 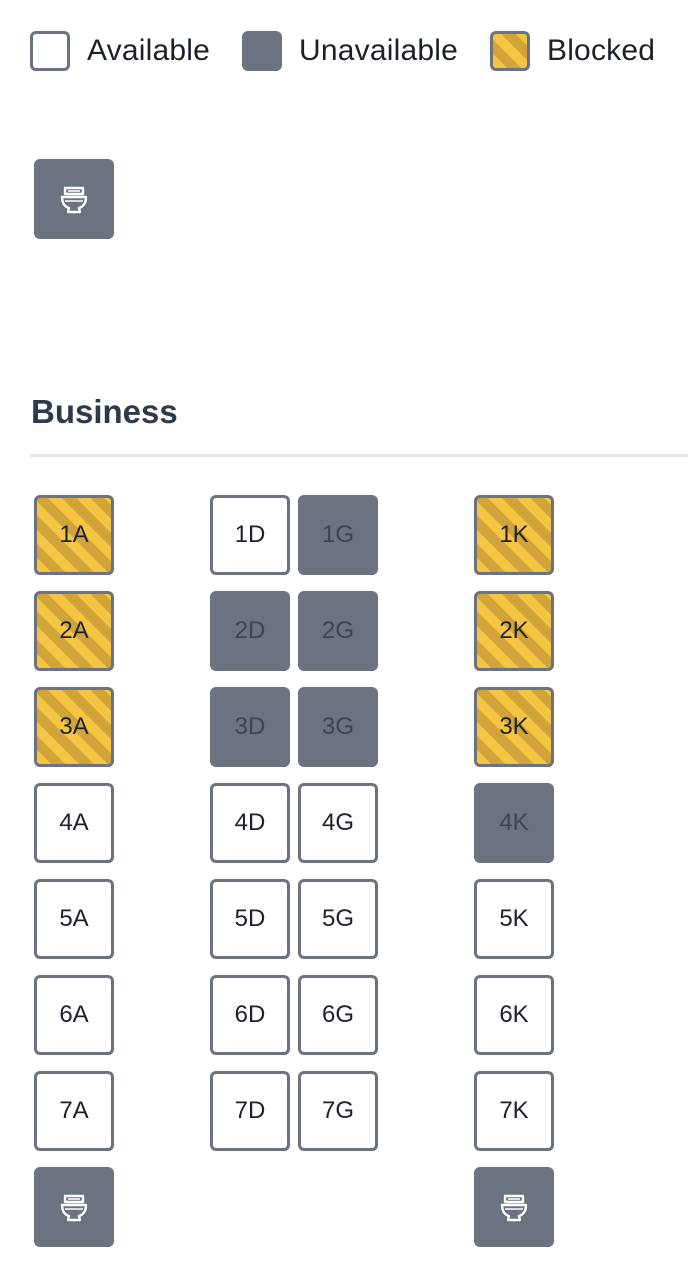 I want to click on legend-available-label: Available, so click(x=149, y=50).